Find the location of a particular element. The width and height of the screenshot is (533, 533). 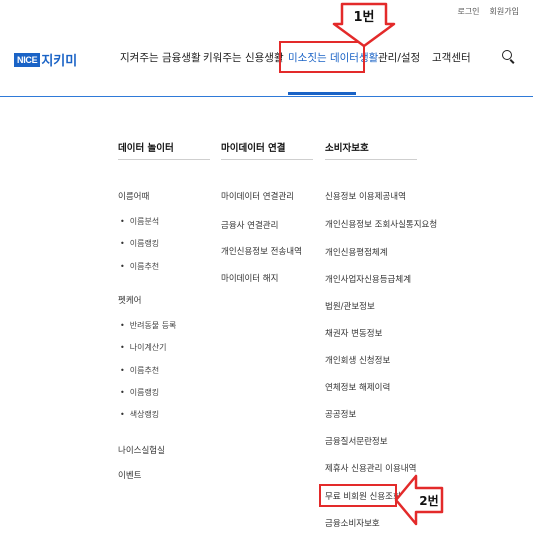

step1-arrow-callout: 1번 is located at coordinates (364, 25).